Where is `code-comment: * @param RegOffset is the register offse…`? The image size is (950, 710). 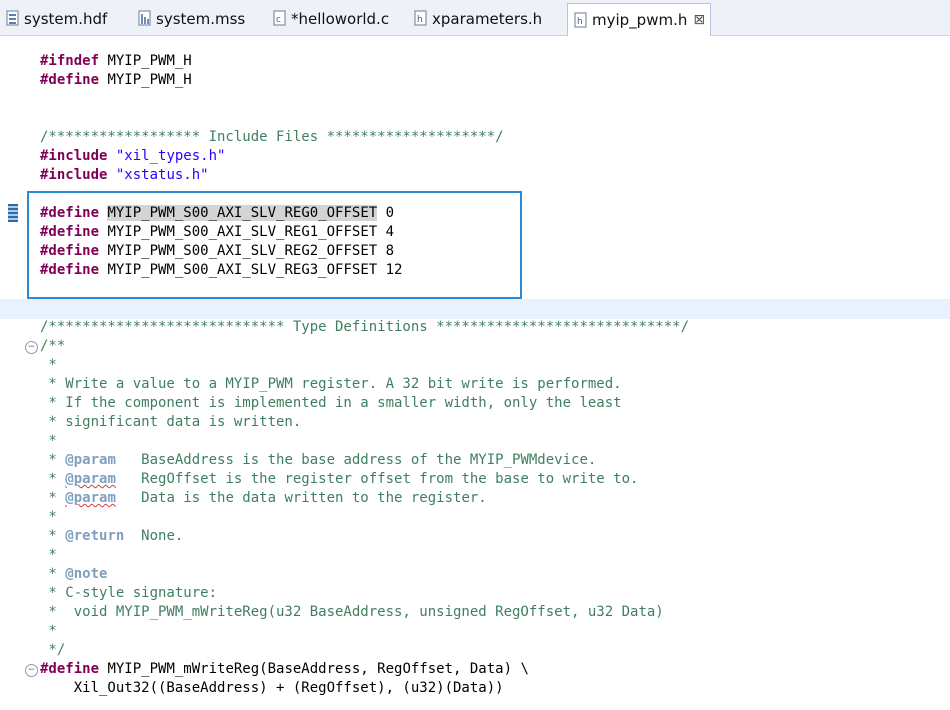 code-comment: * @param RegOffset is the register offse… is located at coordinates (339, 479).